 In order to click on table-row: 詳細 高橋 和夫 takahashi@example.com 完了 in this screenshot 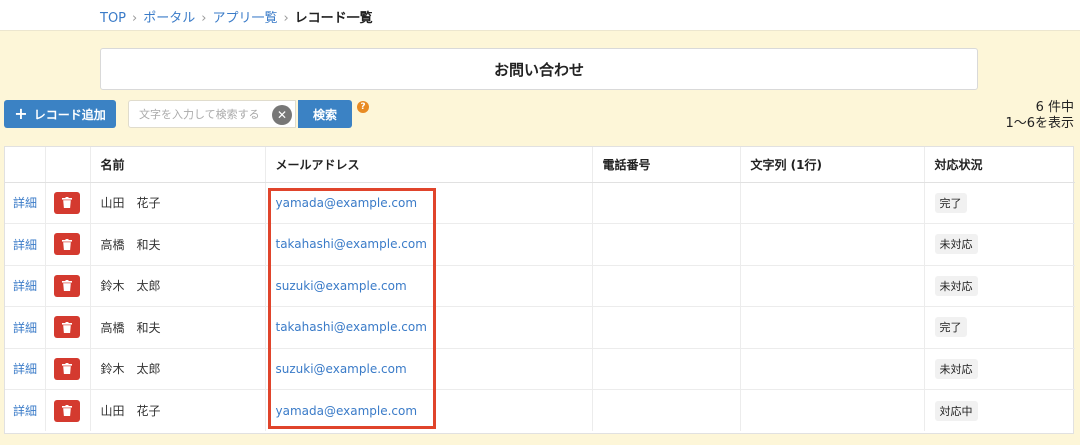, I will do `click(540, 327)`.